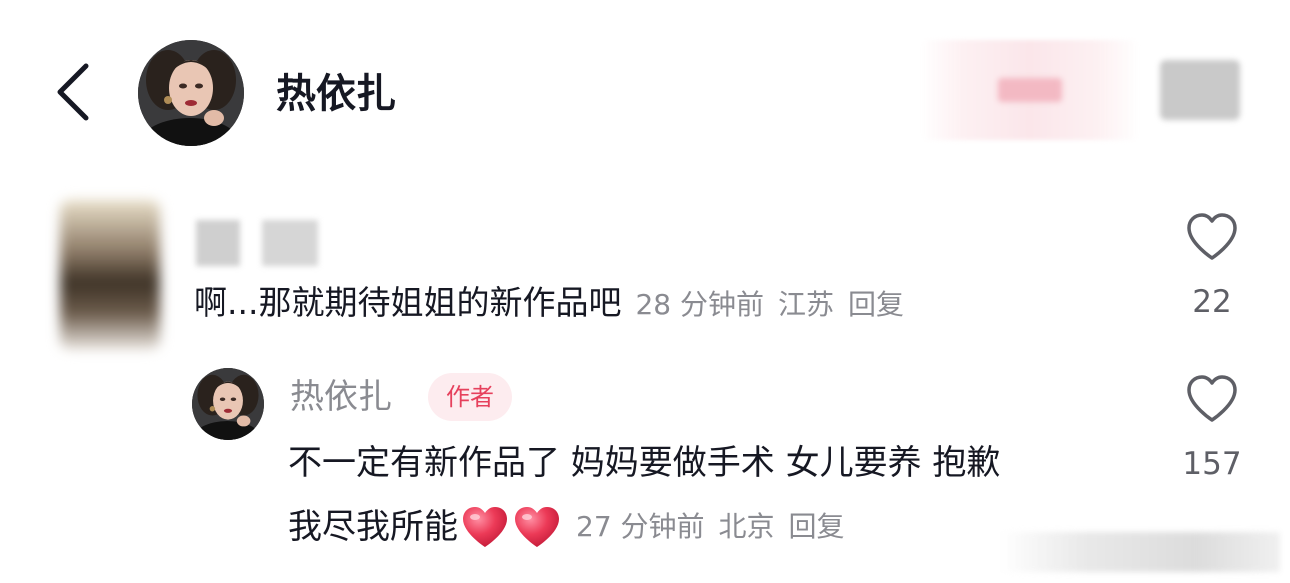  What do you see at coordinates (640, 526) in the screenshot?
I see `reply-time: 27 分钟前` at bounding box center [640, 526].